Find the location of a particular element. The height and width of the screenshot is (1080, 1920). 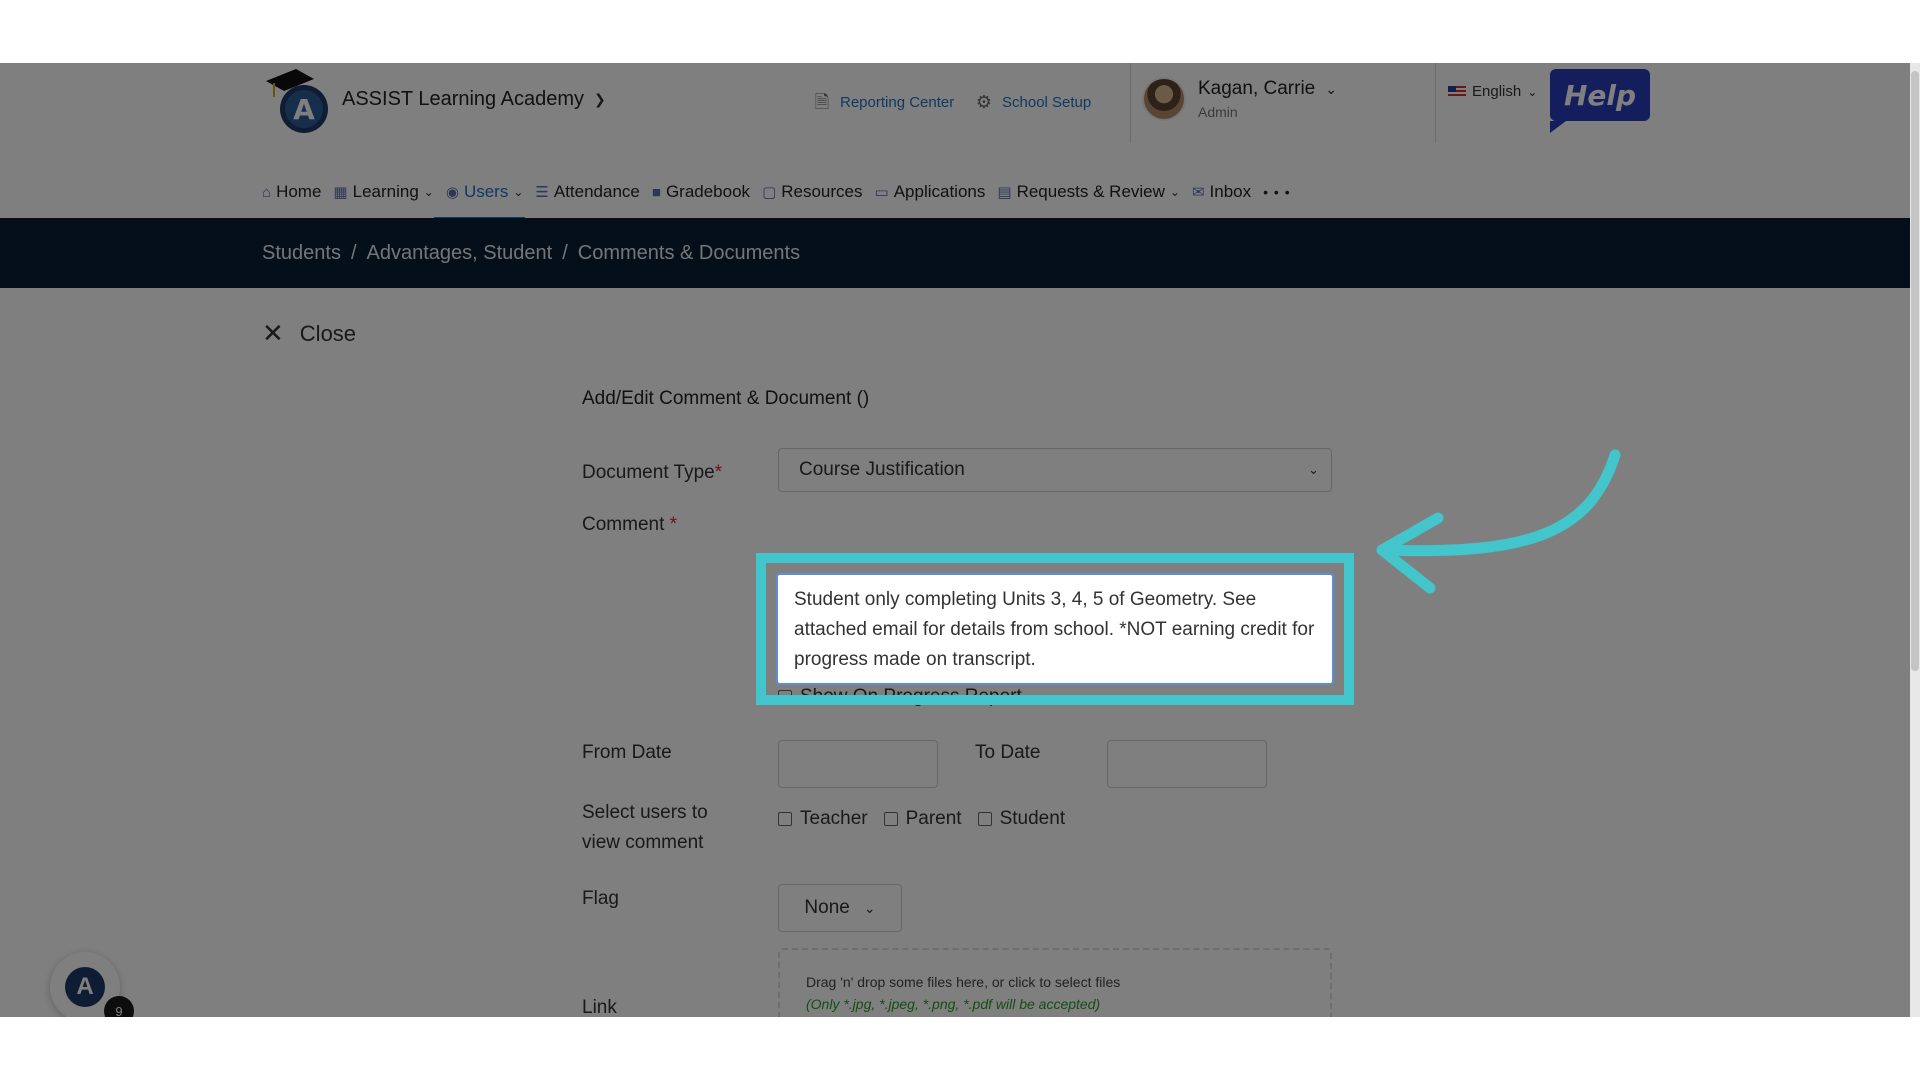

reporting-center-label: Reporting Center is located at coordinates (897, 102).